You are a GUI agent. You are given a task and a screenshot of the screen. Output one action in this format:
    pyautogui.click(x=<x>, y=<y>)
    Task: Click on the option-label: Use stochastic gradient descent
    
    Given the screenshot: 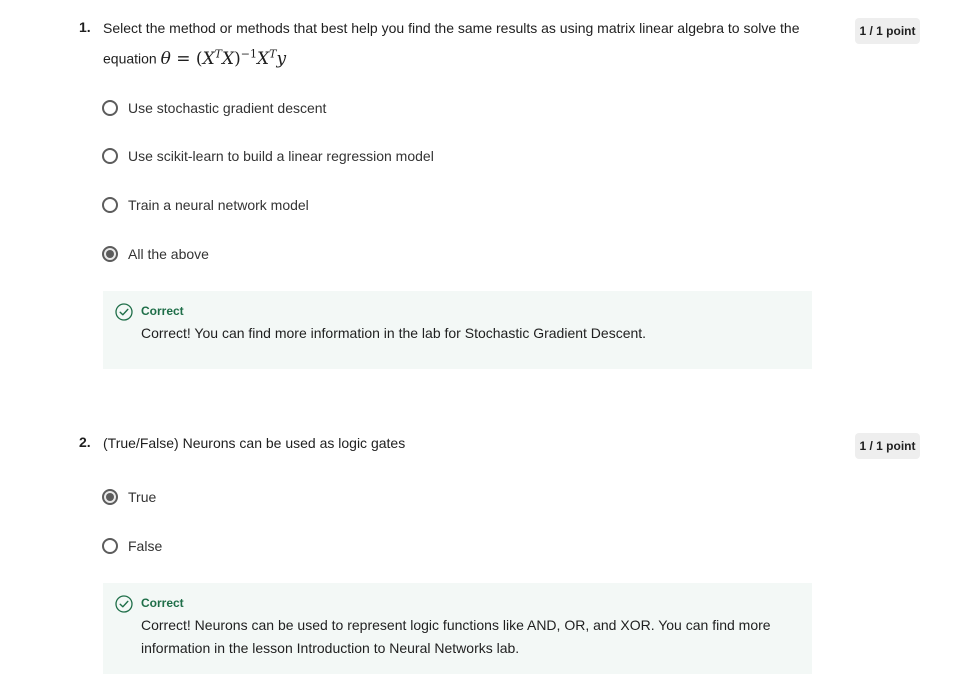 What is the action you would take?
    pyautogui.click(x=227, y=108)
    